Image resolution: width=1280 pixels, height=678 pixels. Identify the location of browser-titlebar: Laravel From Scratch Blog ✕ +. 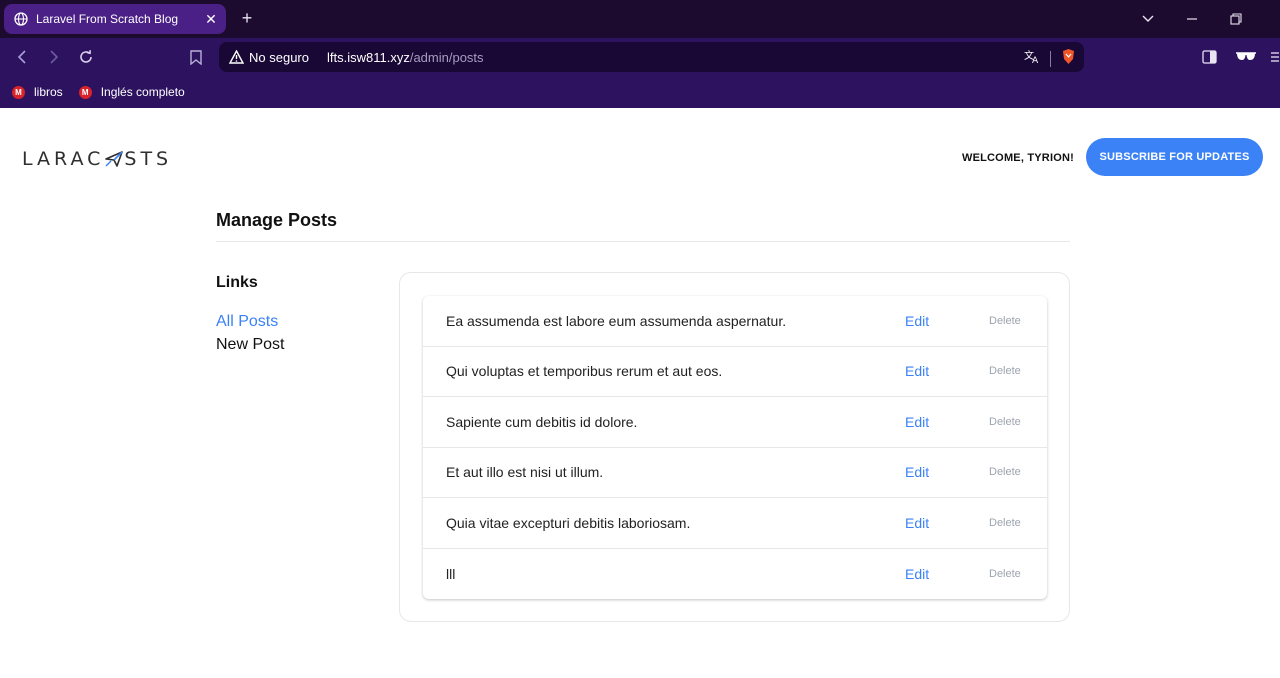
(640, 19).